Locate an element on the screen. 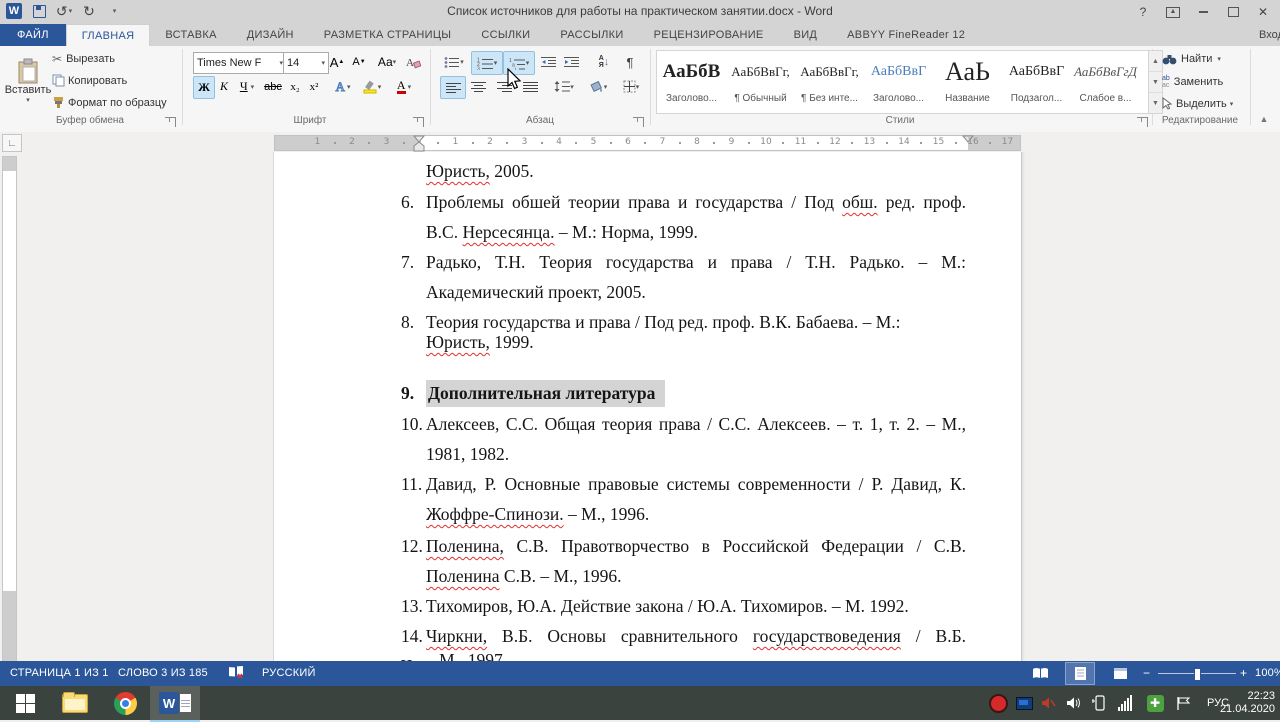 This screenshot has height=722, width=1280. web-layout-button is located at coordinates (1120, 673).